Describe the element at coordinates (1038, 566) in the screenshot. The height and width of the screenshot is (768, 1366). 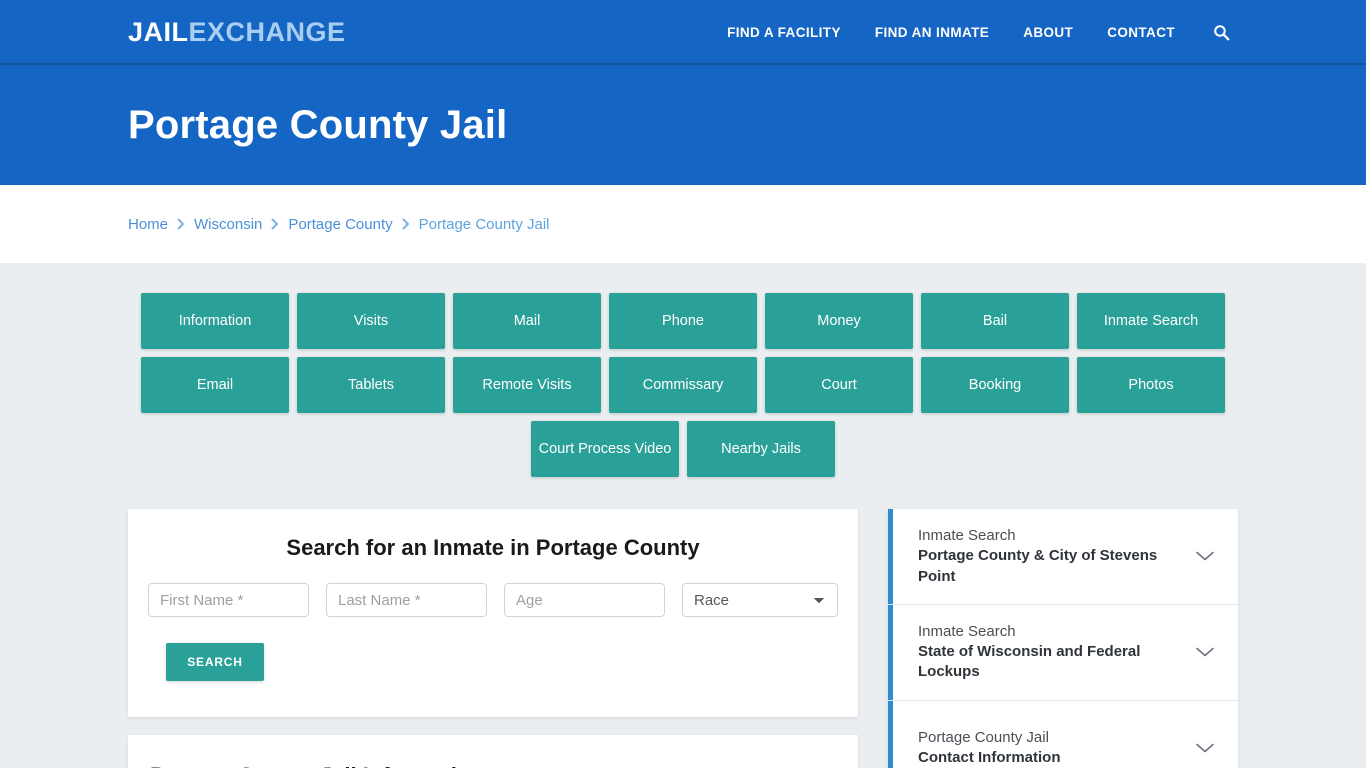
I see `accordion-item-line2: Portage County & City of Stevens Point` at that location.